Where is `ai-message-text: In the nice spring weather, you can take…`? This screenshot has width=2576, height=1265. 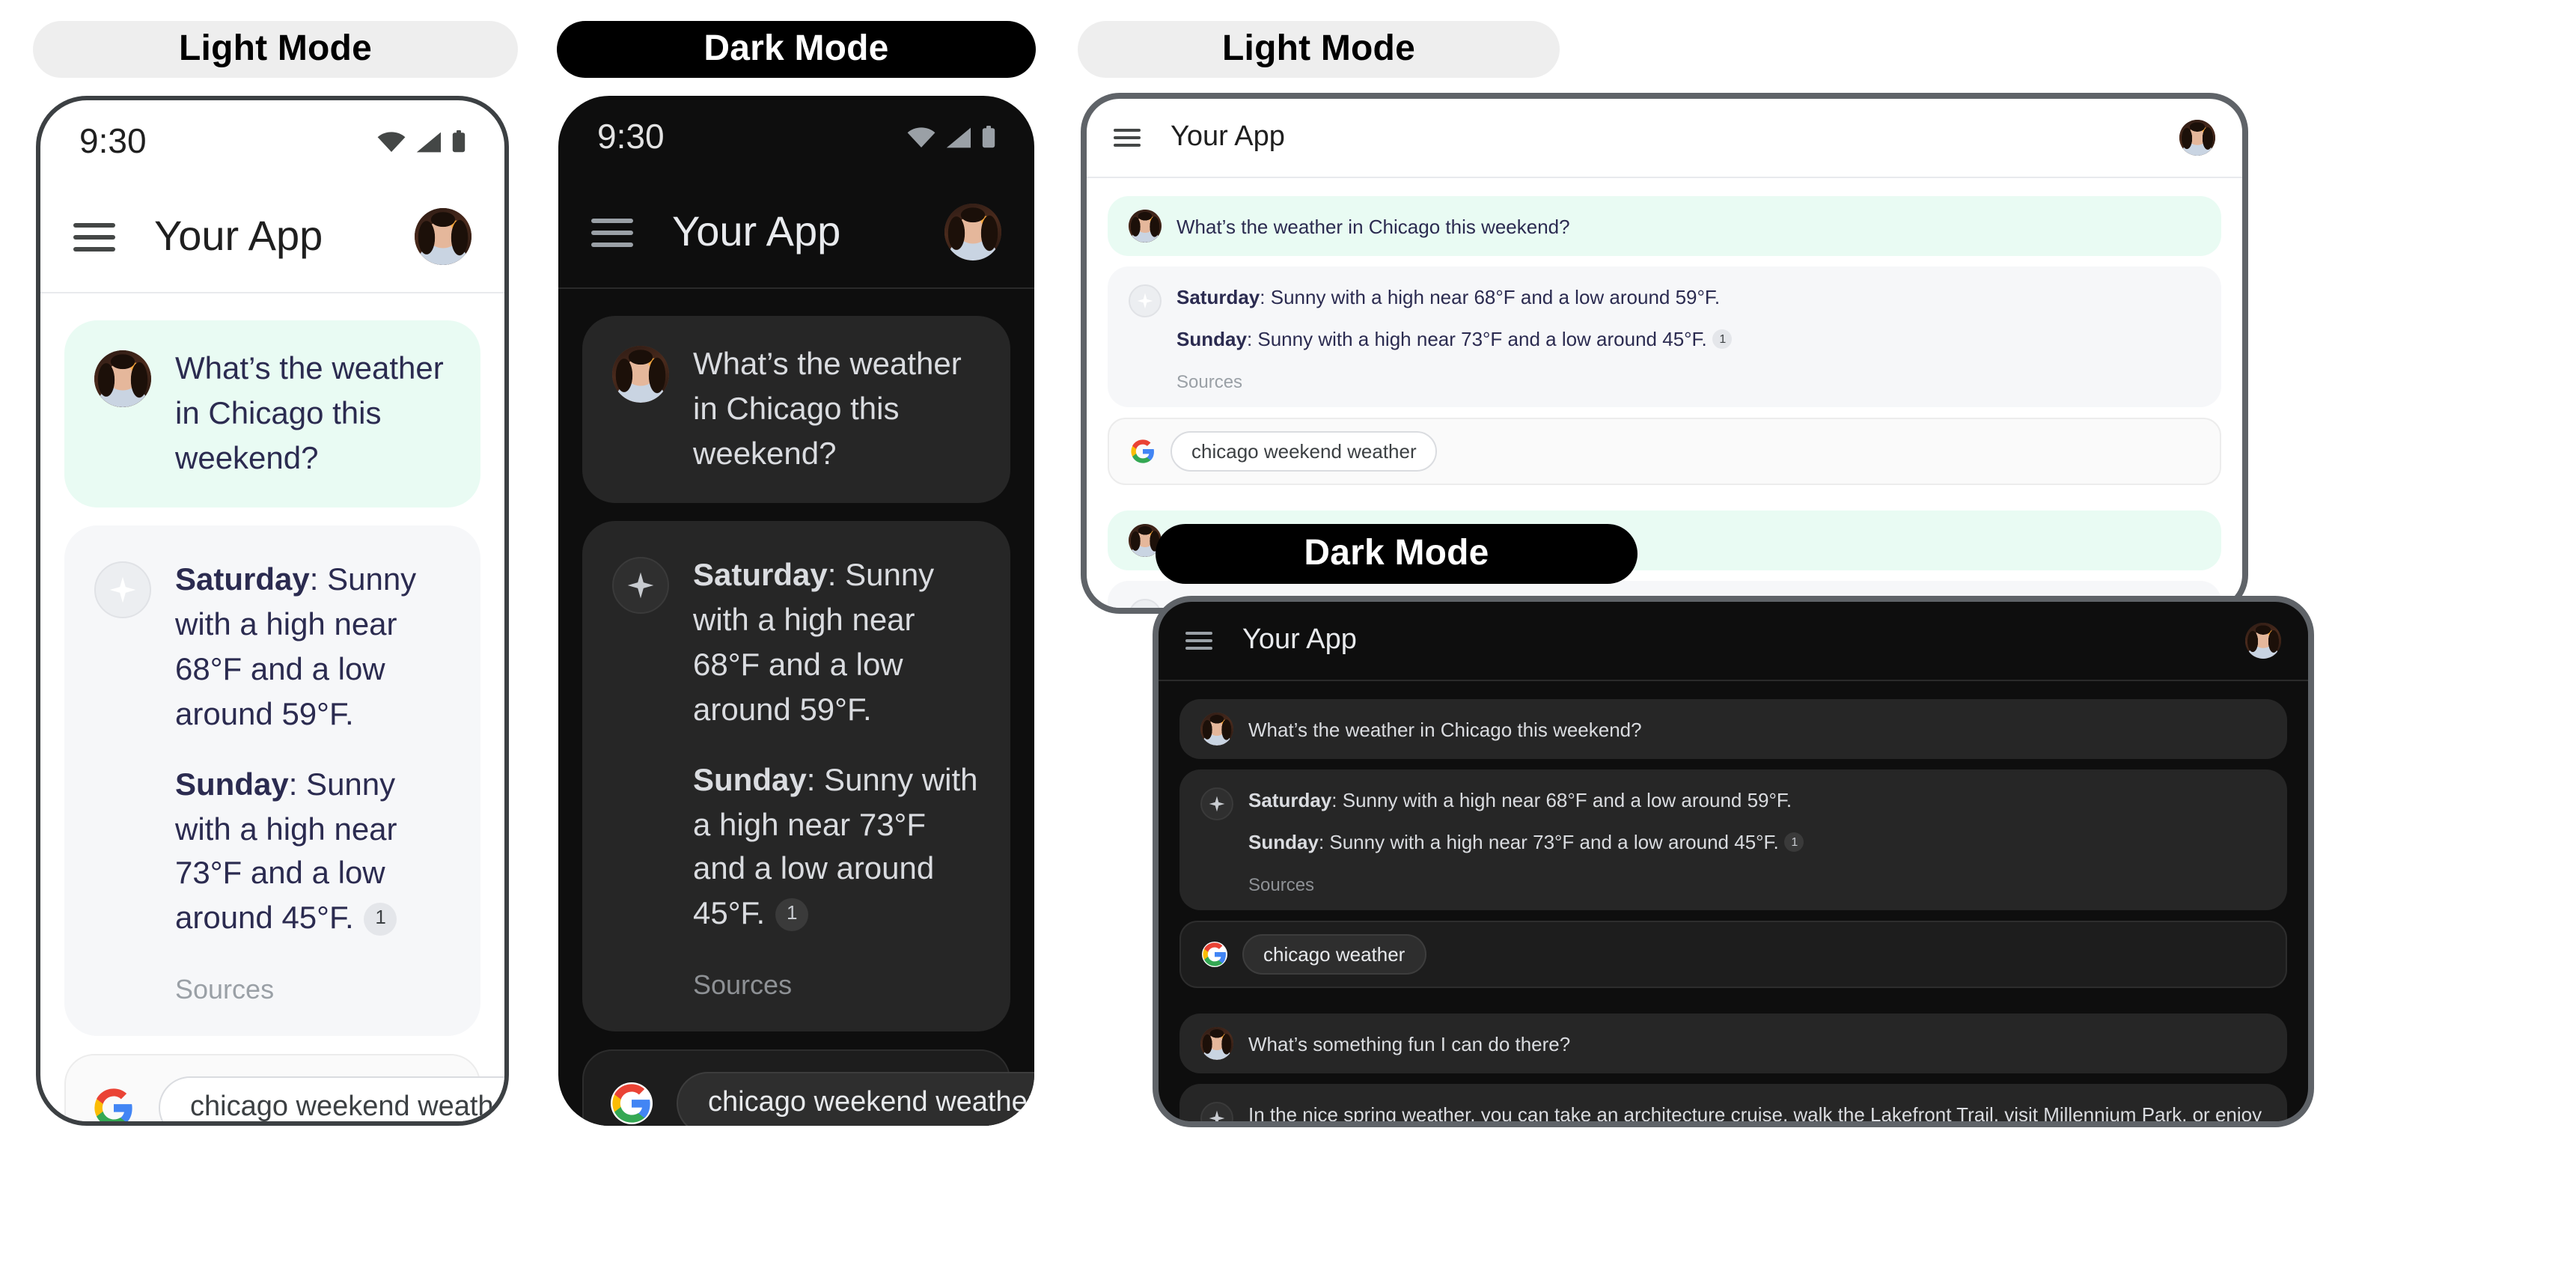 ai-message-text: In the nice spring weather, you can take… is located at coordinates (1757, 1113).